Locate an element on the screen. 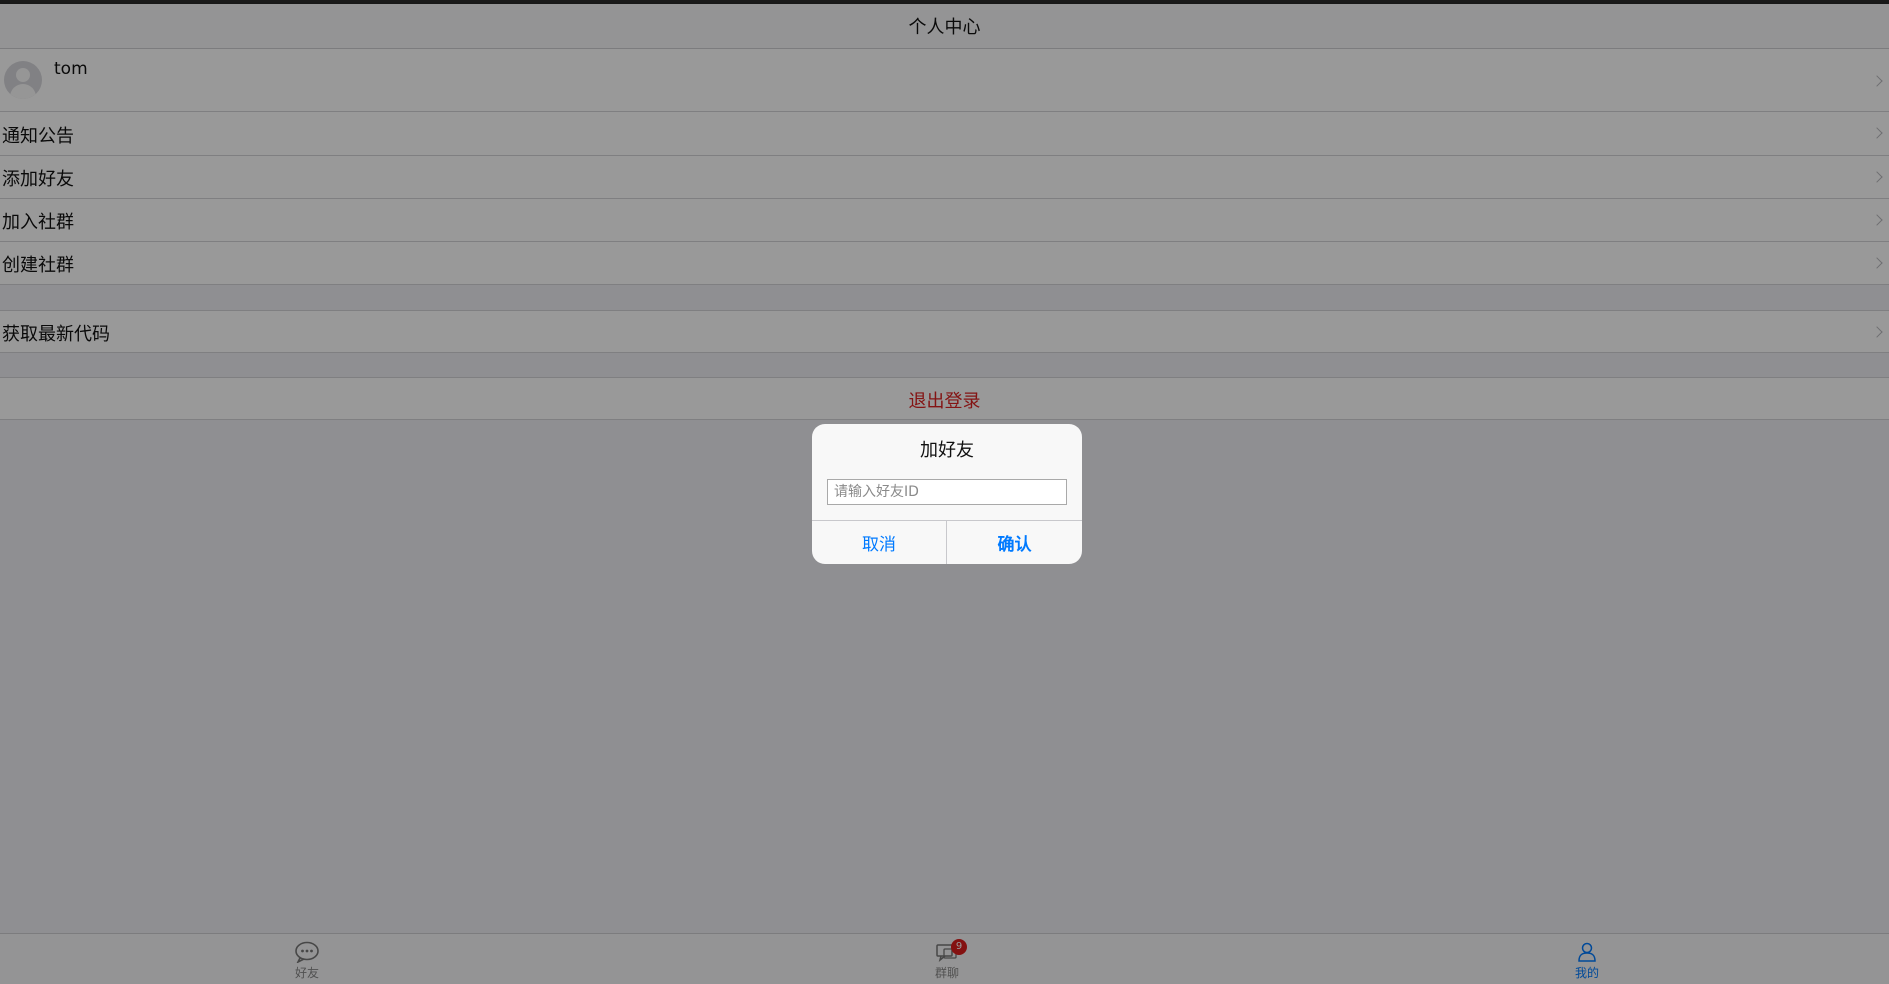  confirm-button: 确认 is located at coordinates (1014, 542).